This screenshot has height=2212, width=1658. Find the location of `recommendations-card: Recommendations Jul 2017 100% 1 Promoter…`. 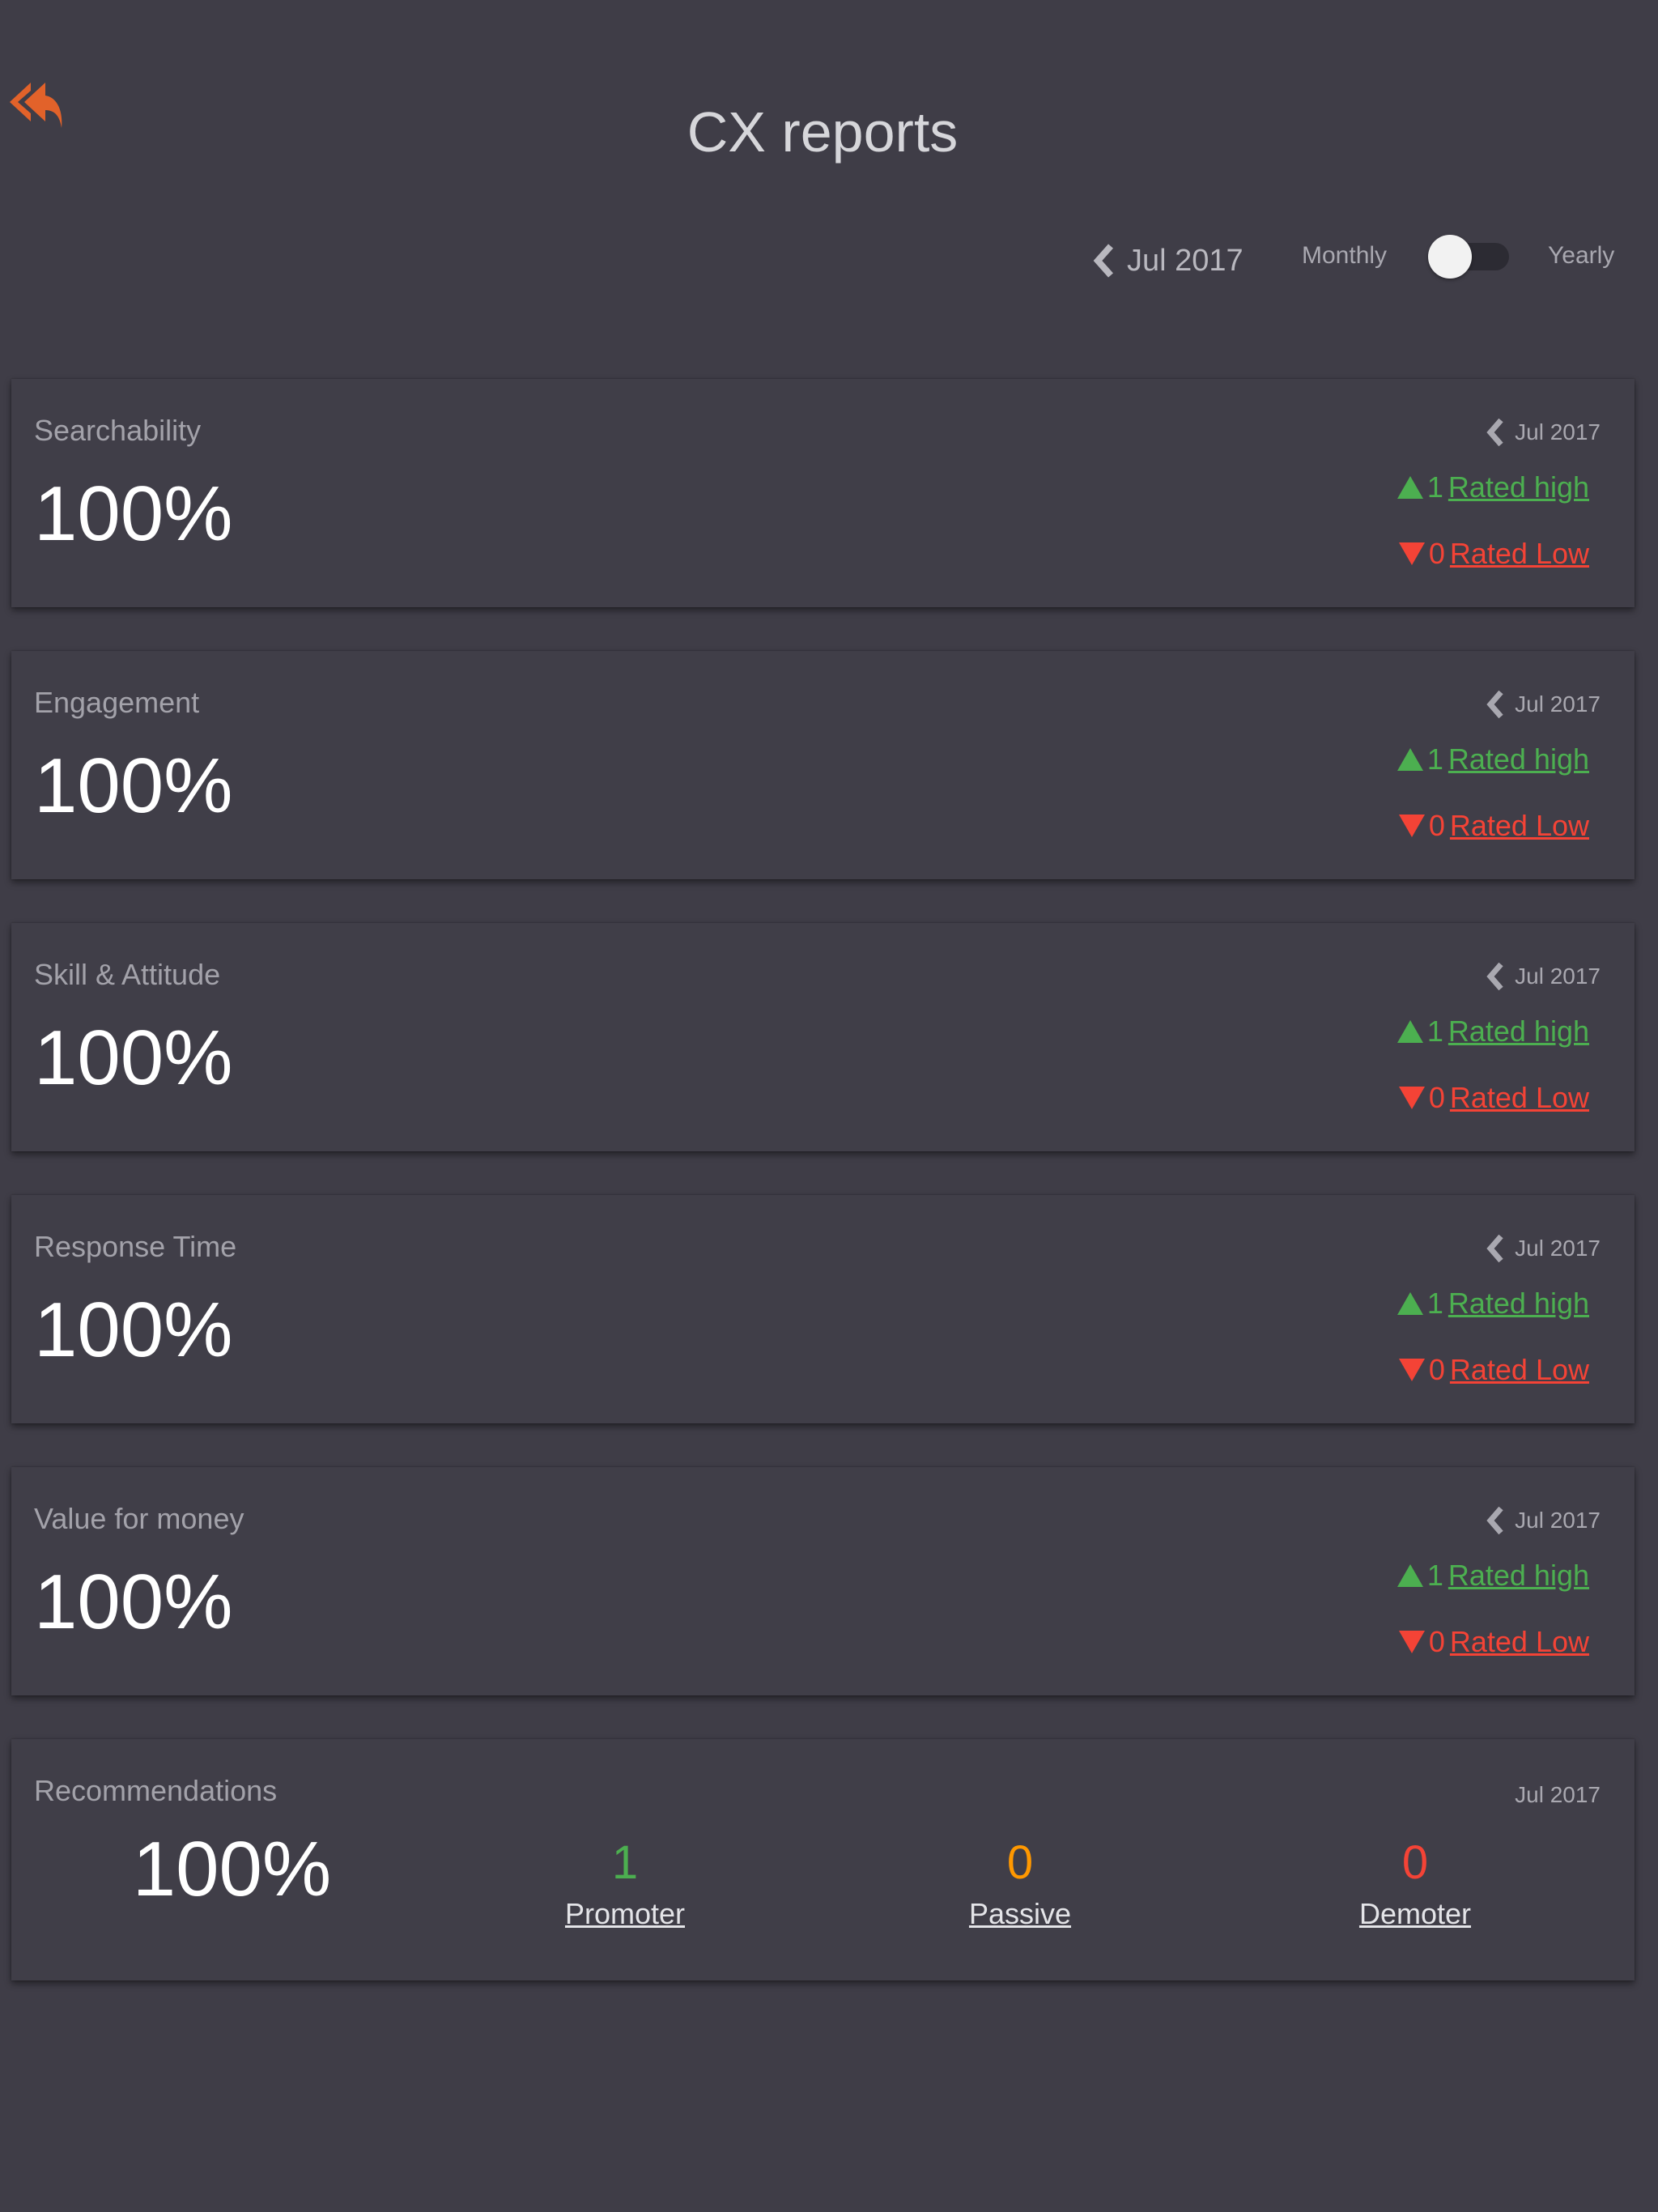

recommendations-card: Recommendations Jul 2017 100% 1 Promoter… is located at coordinates (823, 1860).